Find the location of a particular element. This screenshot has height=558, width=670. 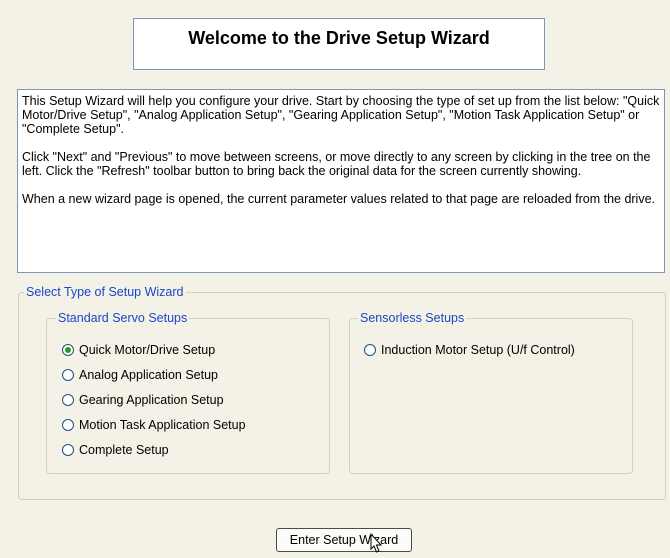

radio-motion-task-application-setup: Motion Task Application Setup is located at coordinates (154, 425).